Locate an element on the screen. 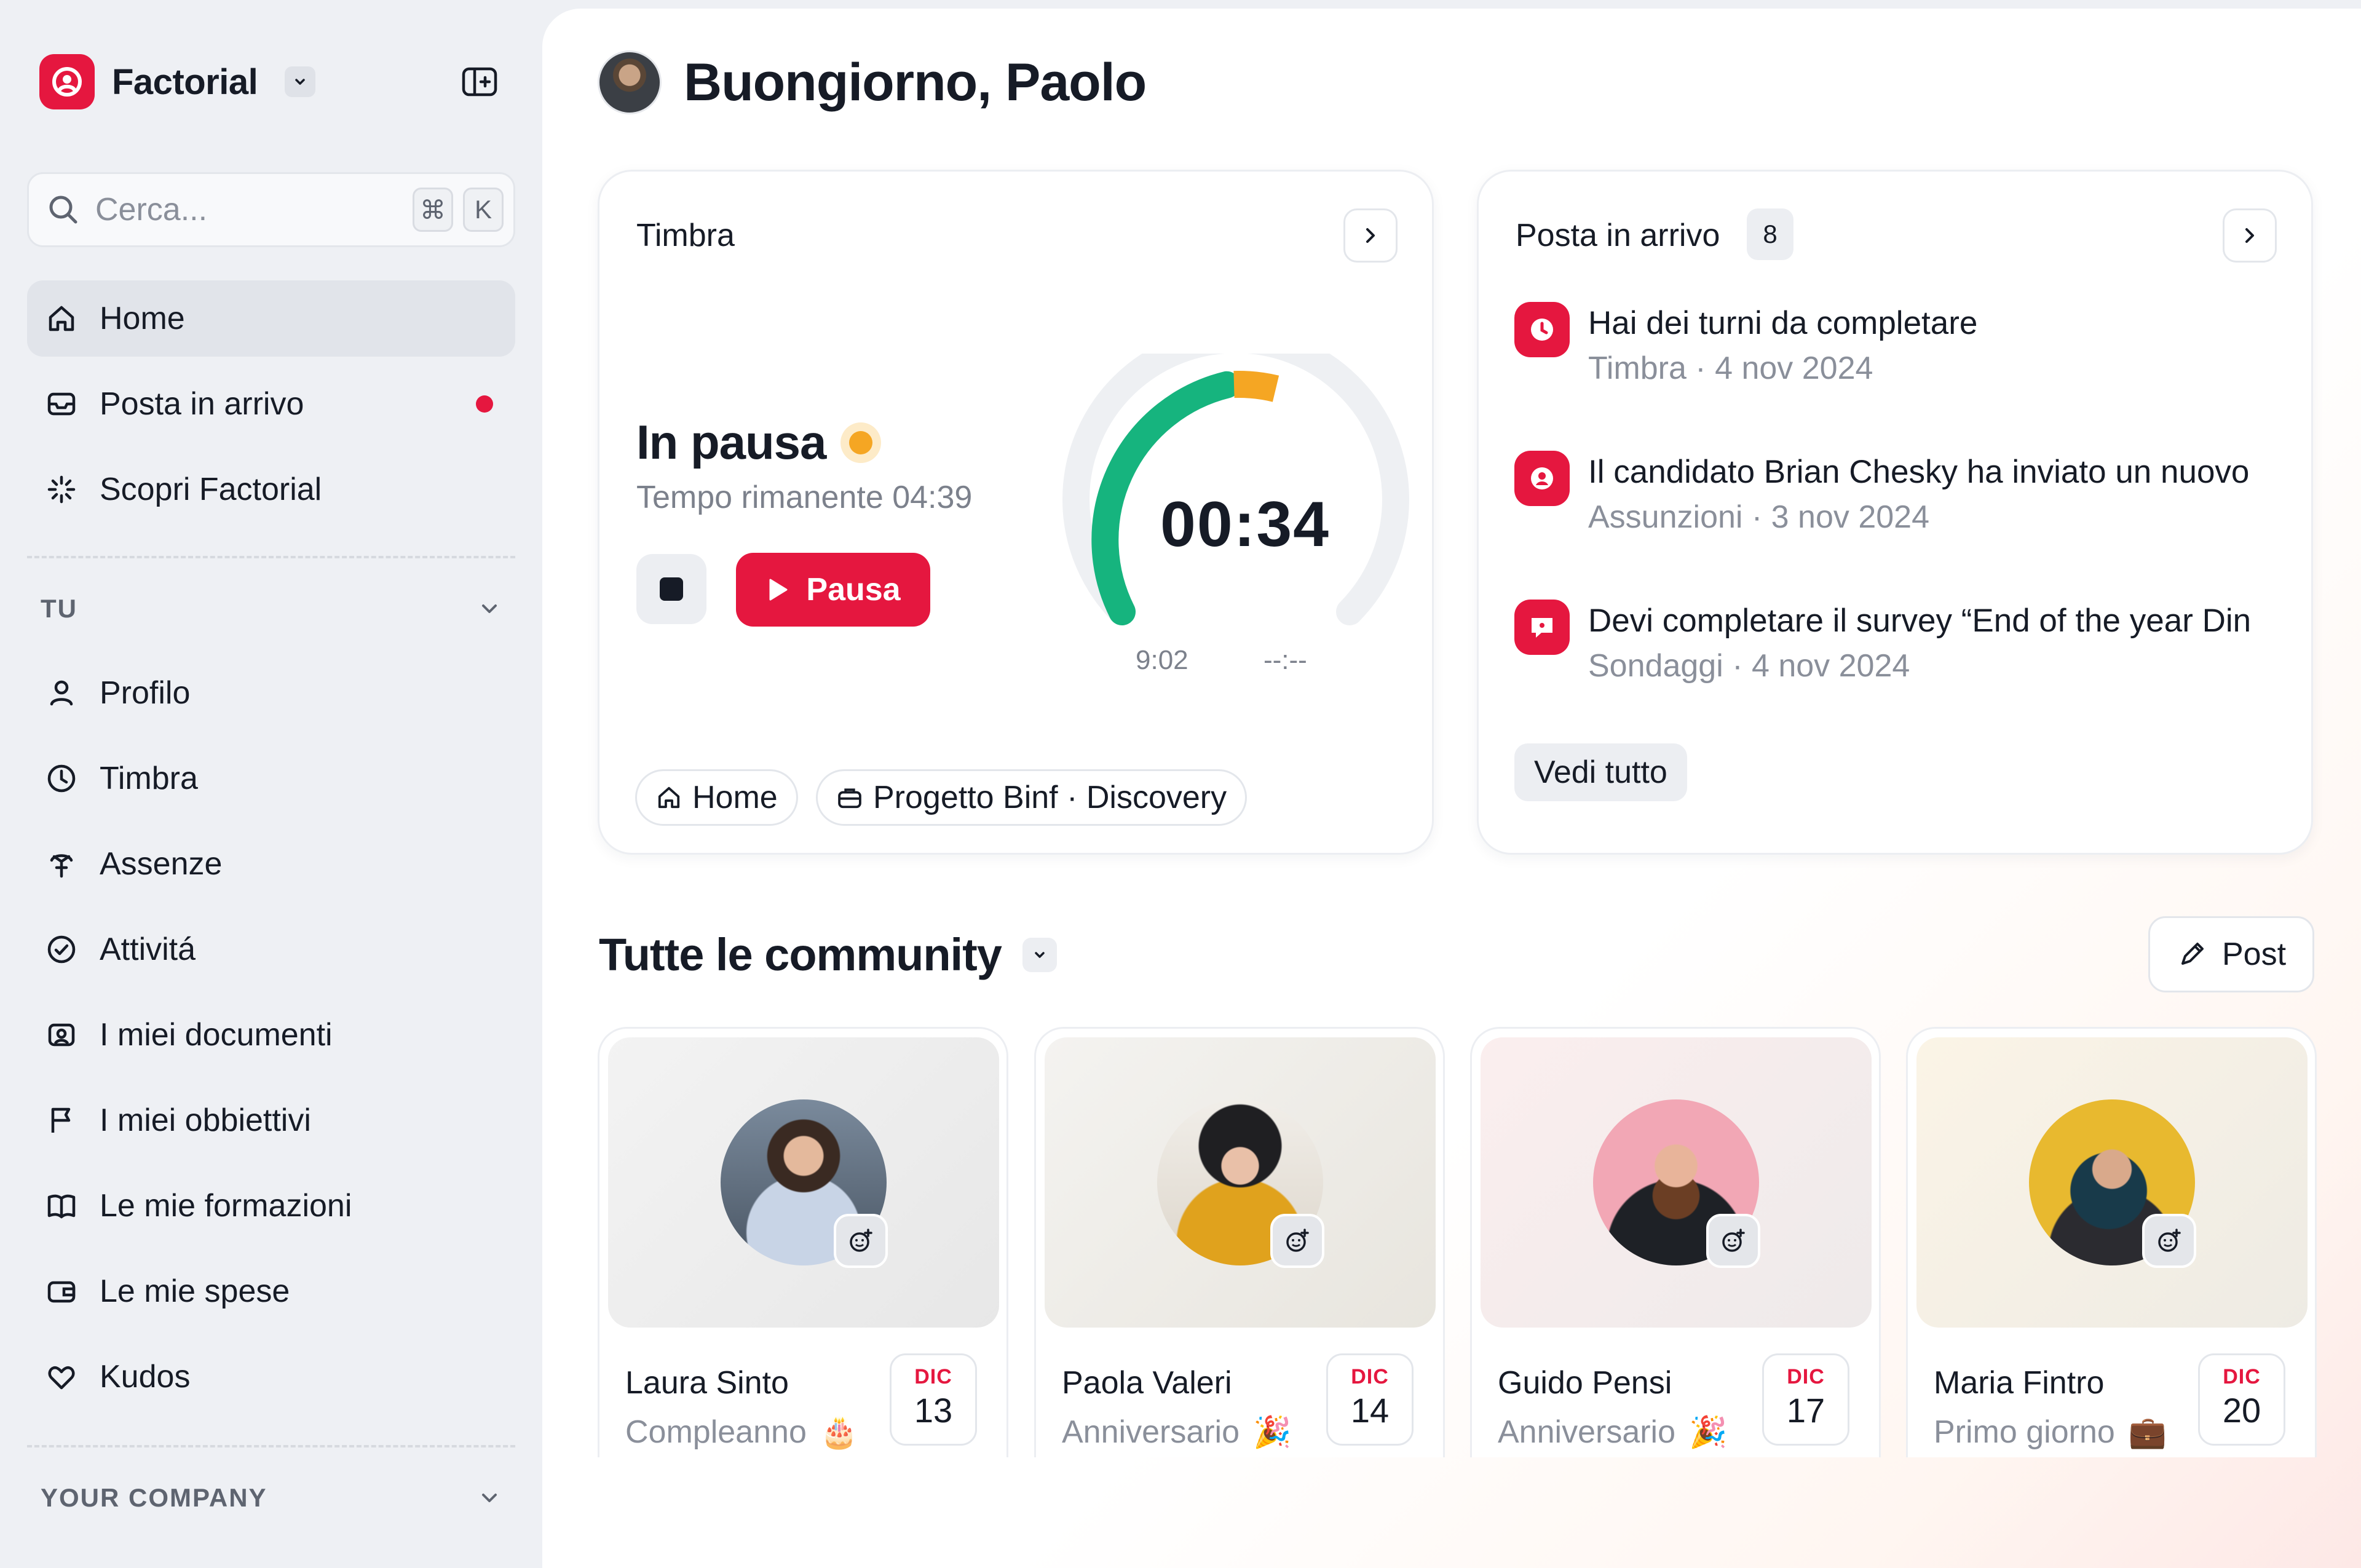  sidebar-divider is located at coordinates (271, 1446).